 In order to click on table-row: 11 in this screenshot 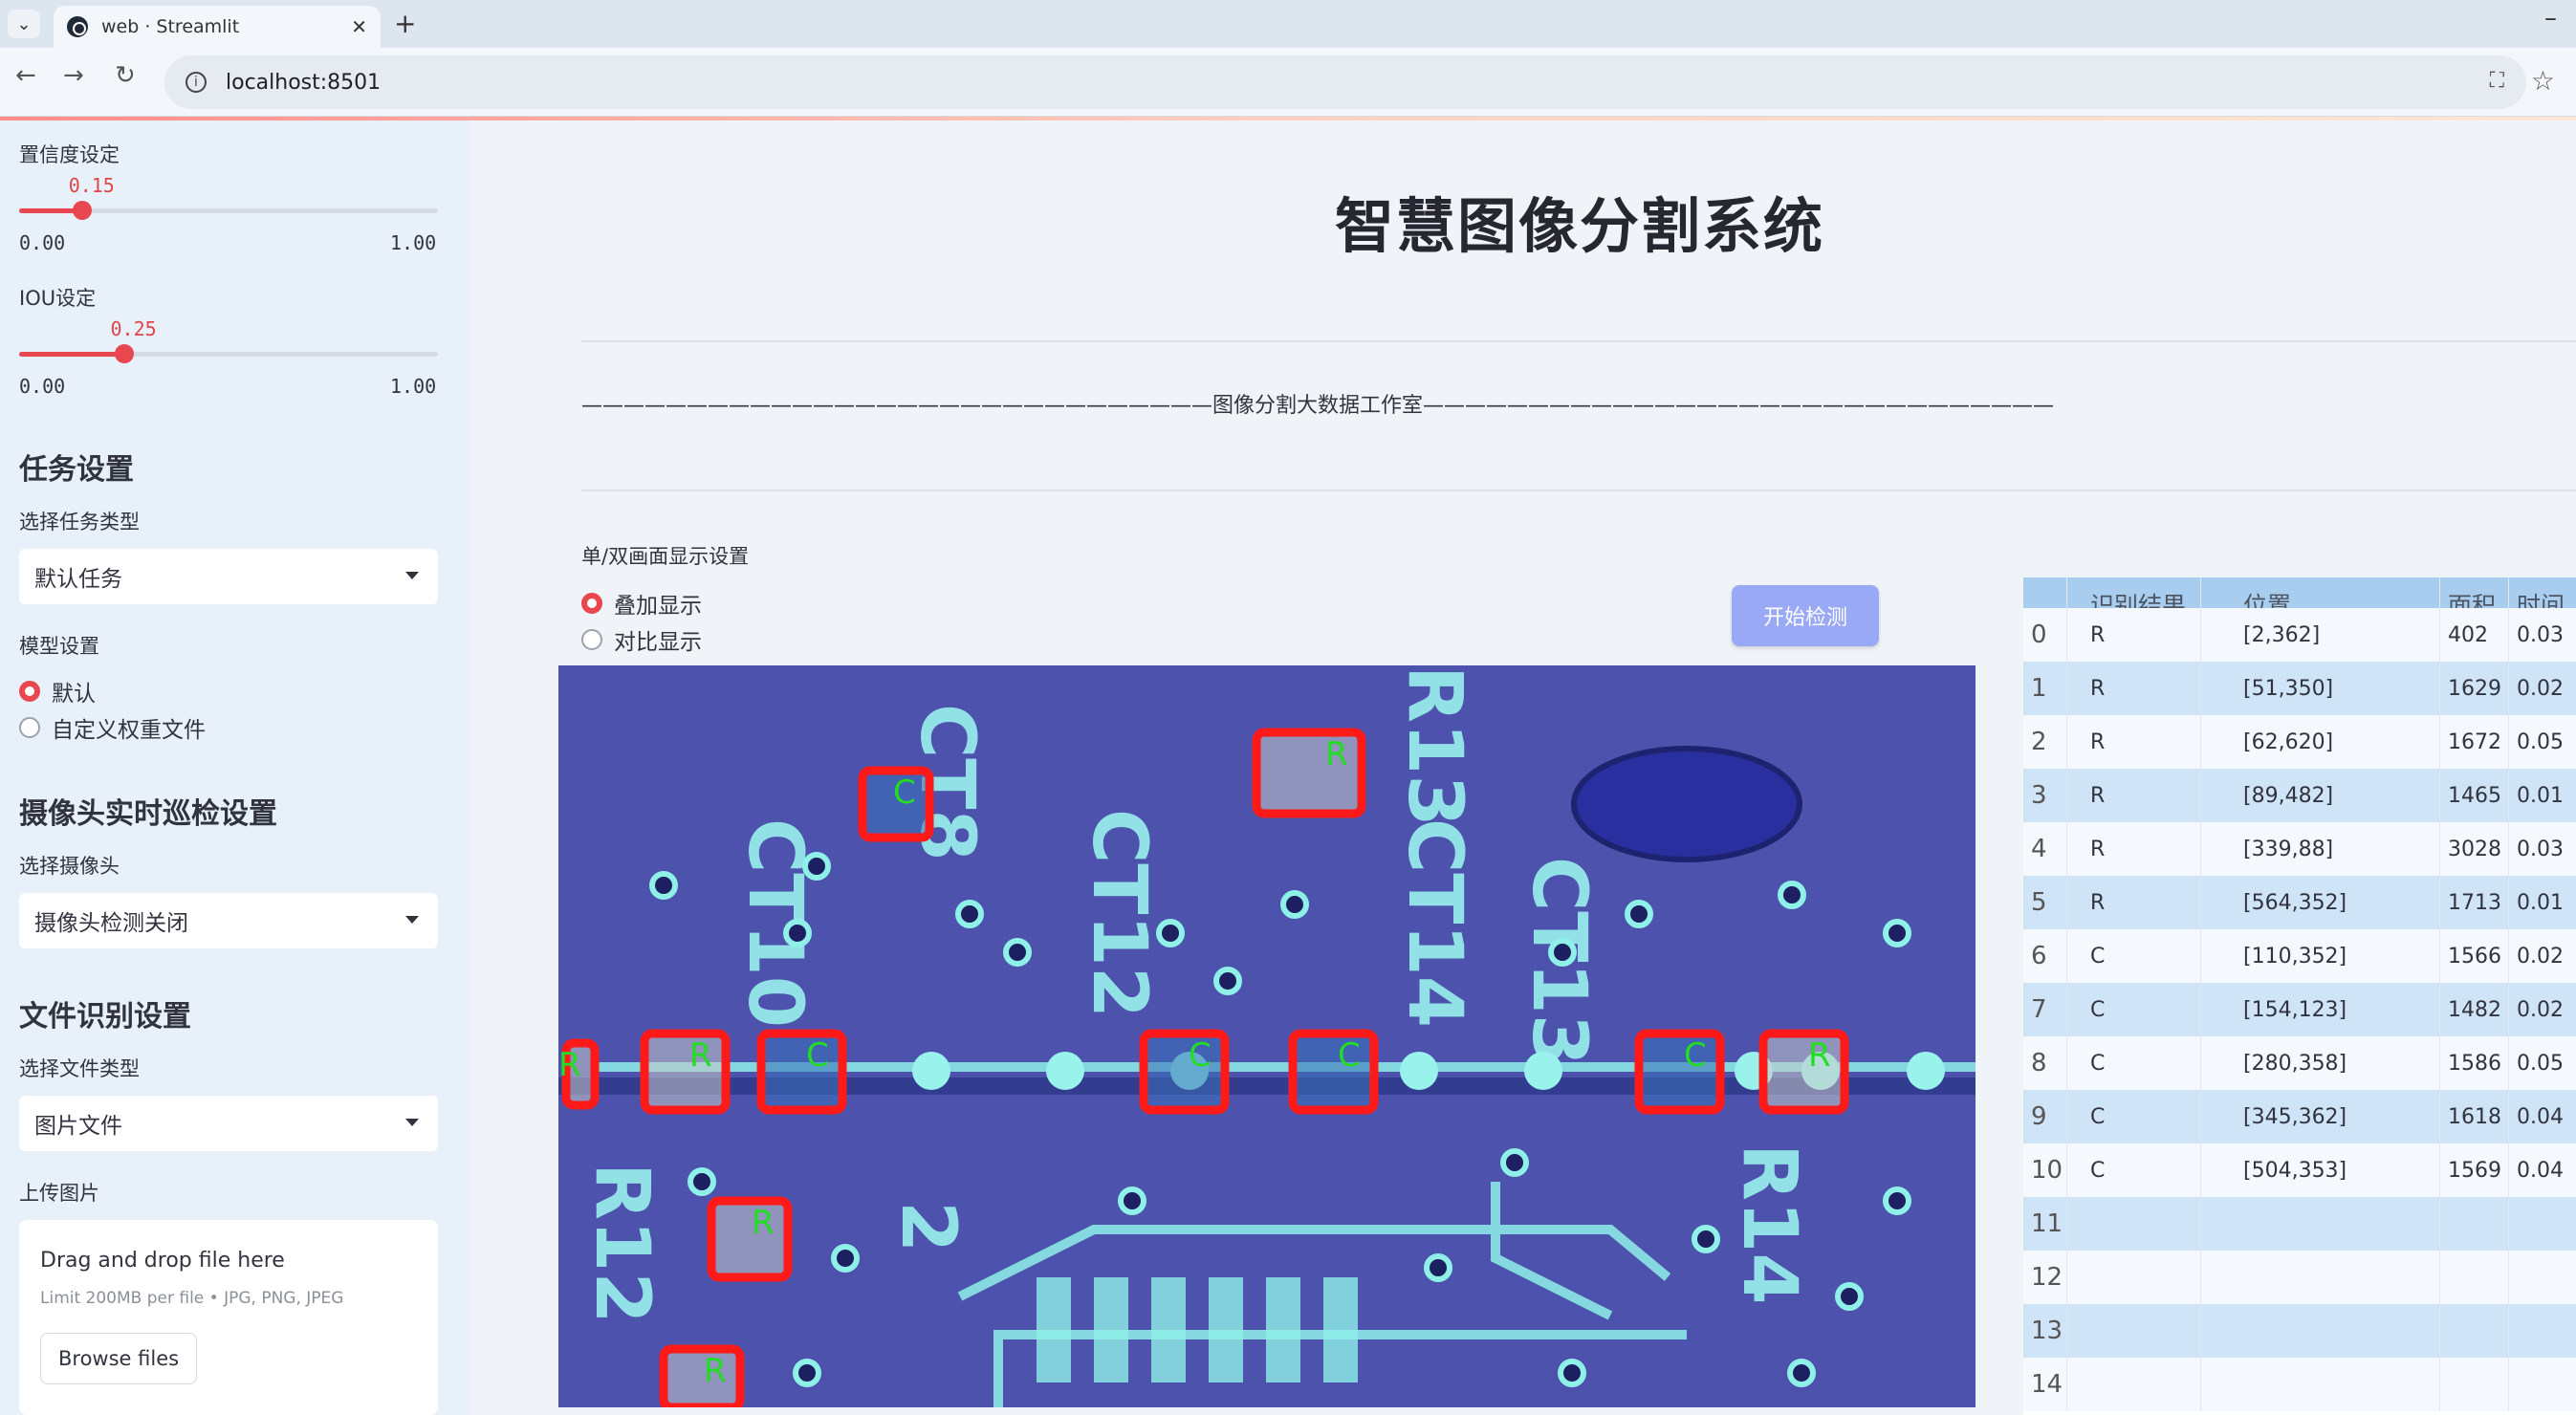, I will do `click(2299, 1224)`.